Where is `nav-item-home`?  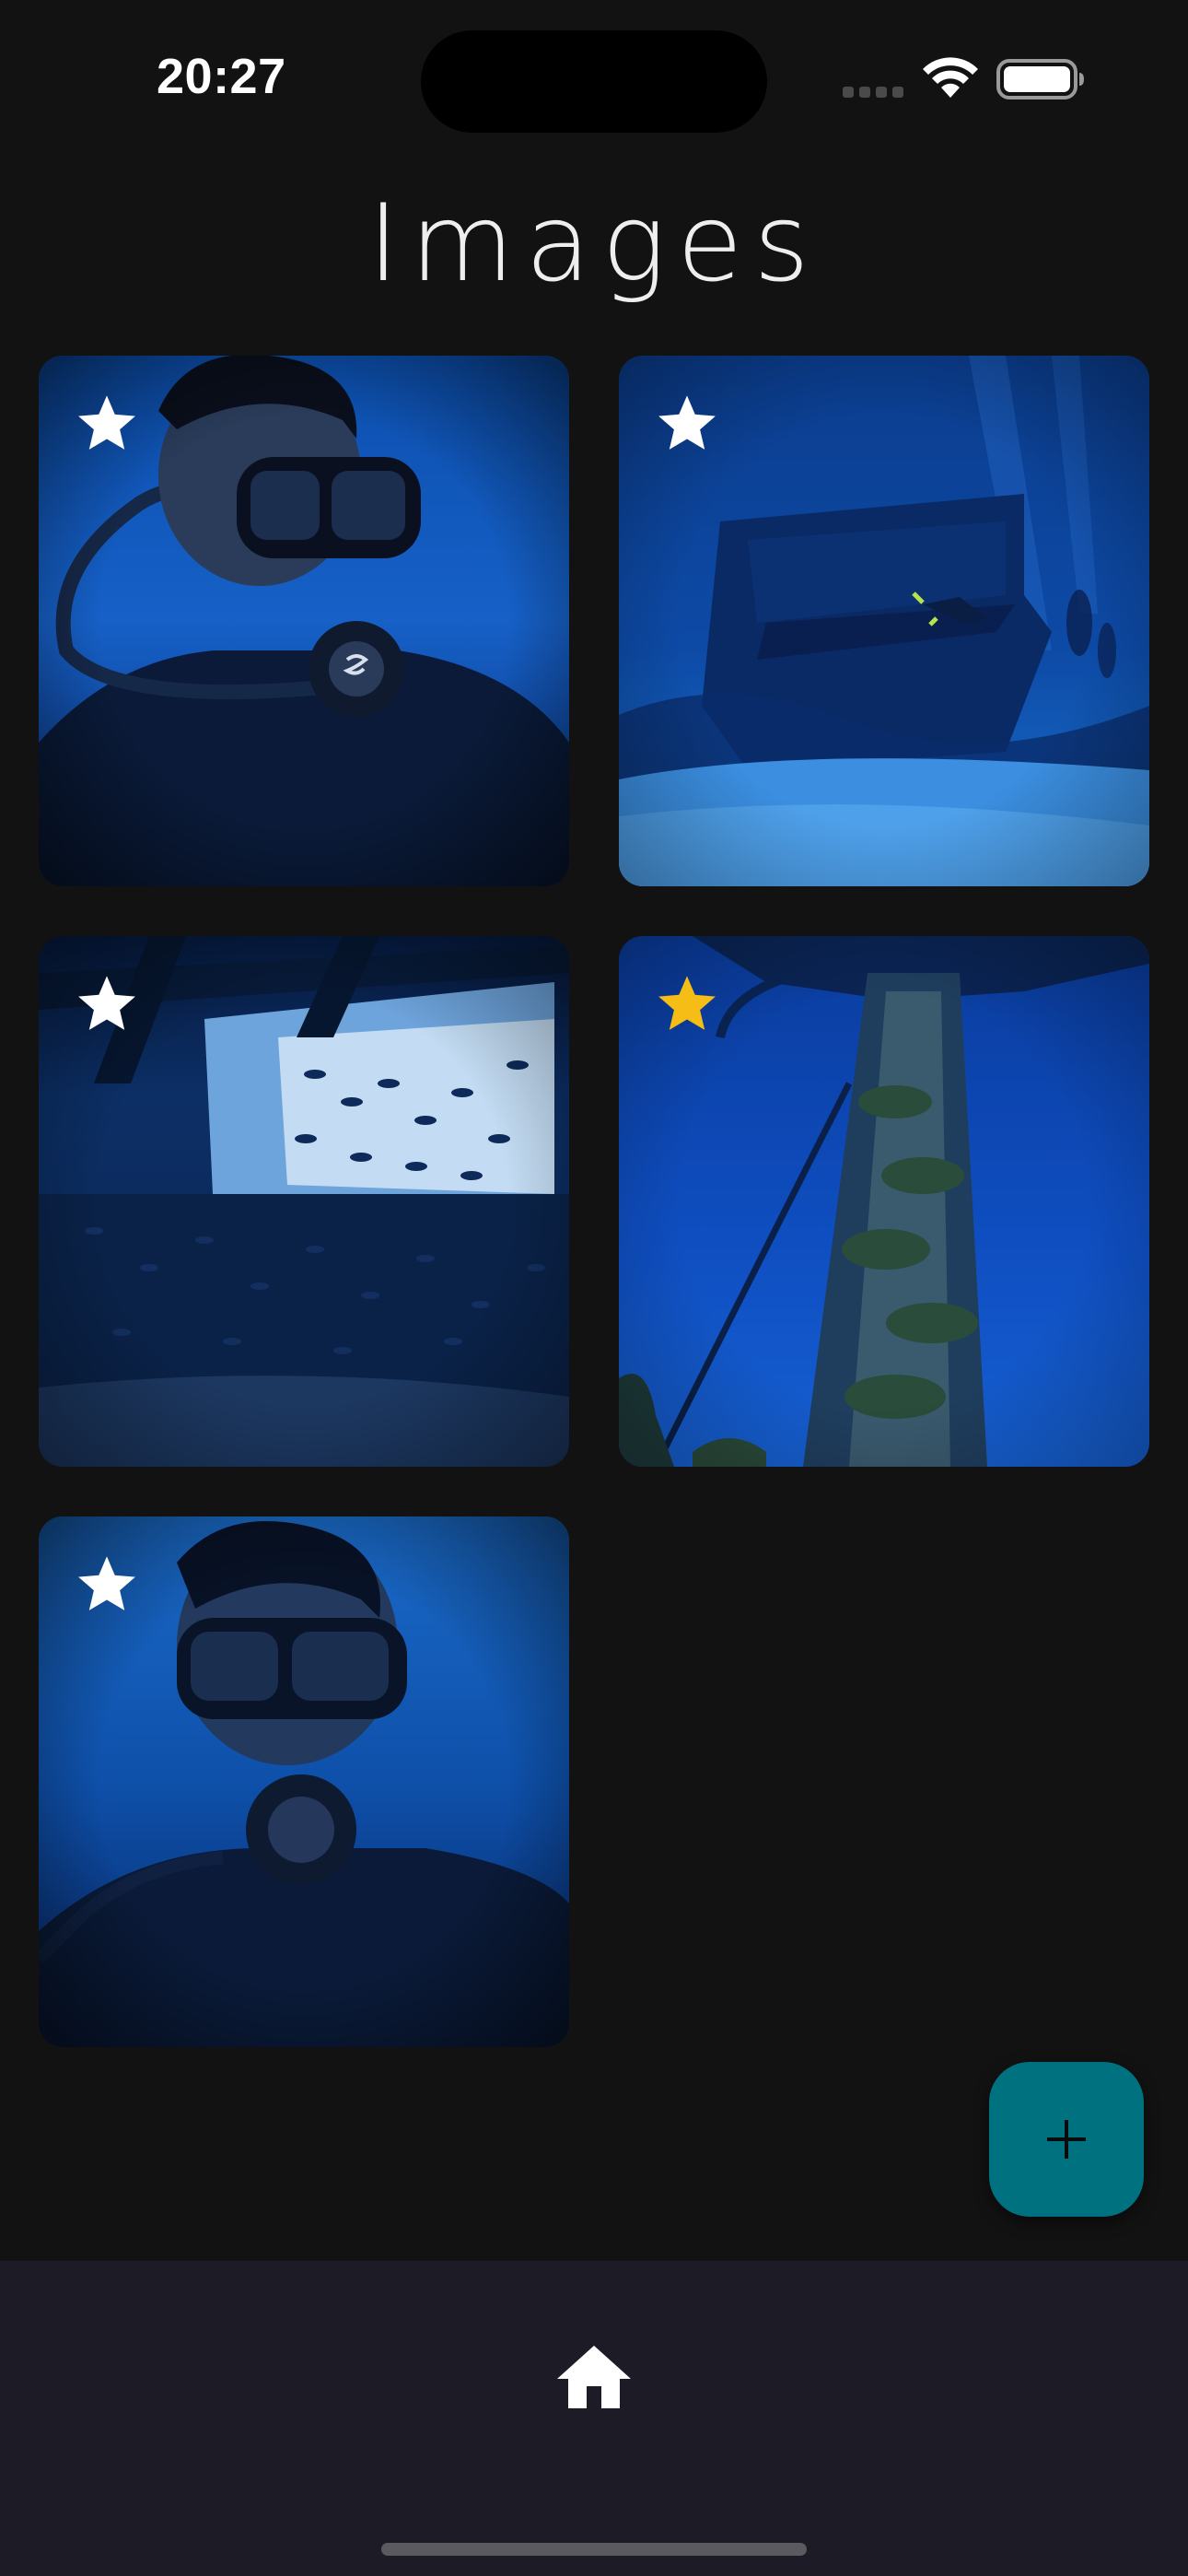 nav-item-home is located at coordinates (594, 2379).